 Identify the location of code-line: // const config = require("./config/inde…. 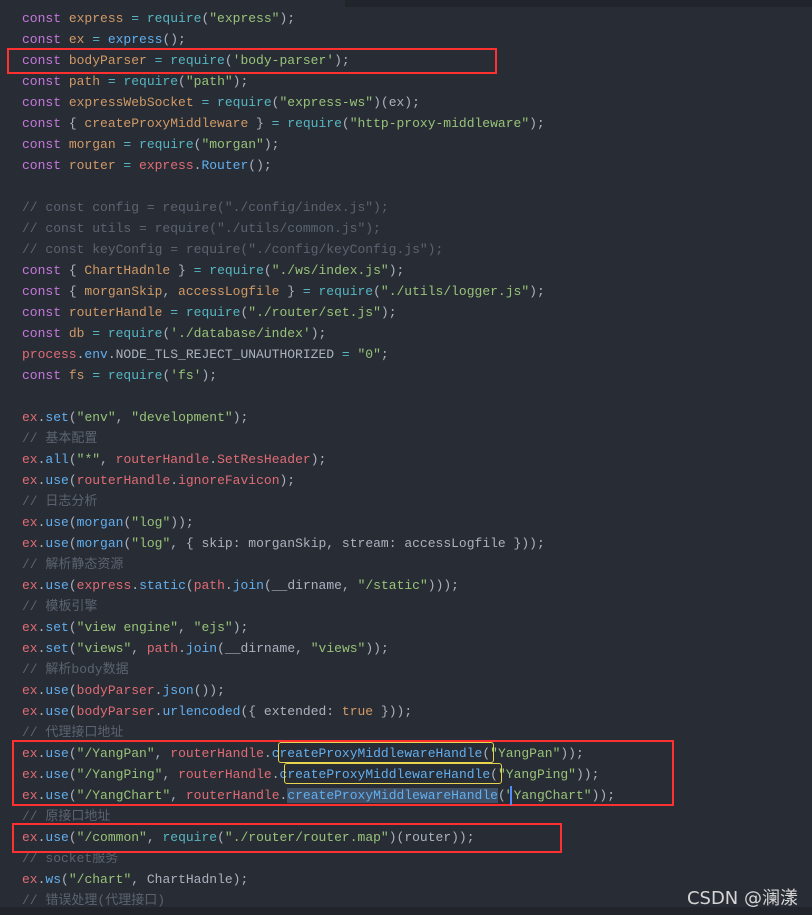
(318, 207).